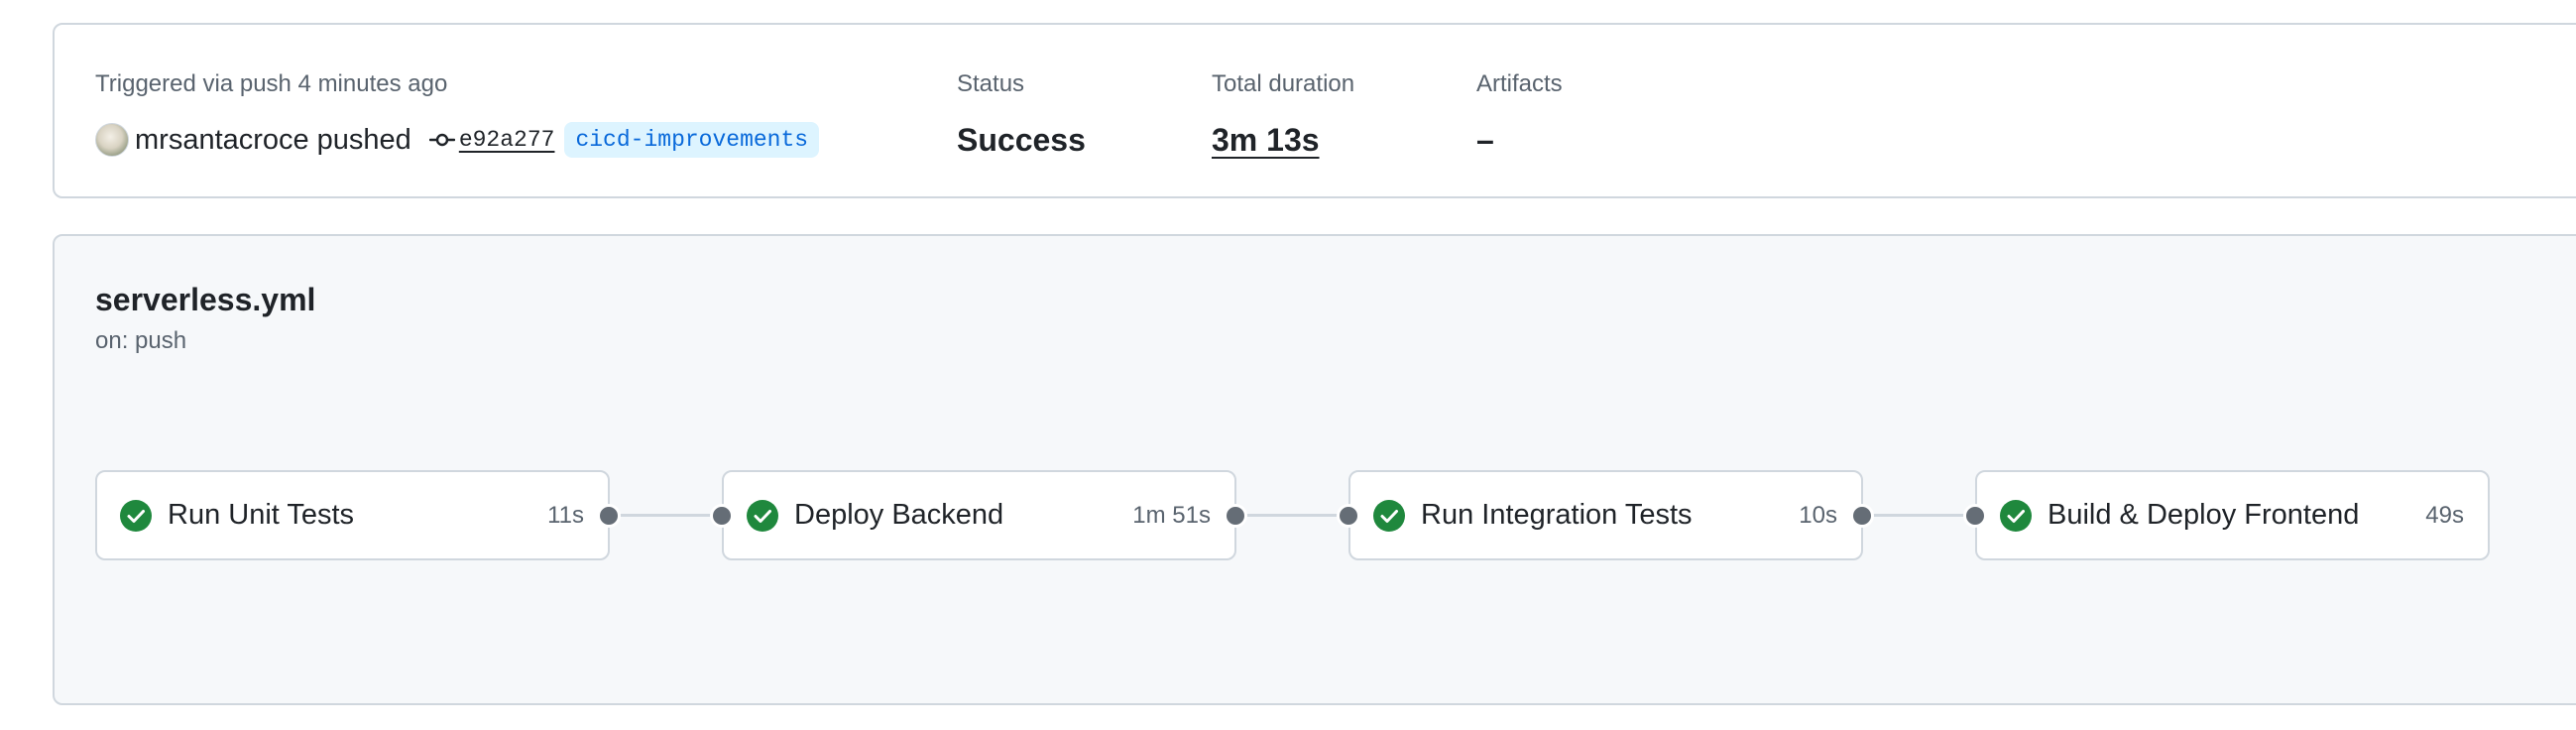 The width and height of the screenshot is (2576, 730). I want to click on job-name: Deploy Backend, so click(899, 515).